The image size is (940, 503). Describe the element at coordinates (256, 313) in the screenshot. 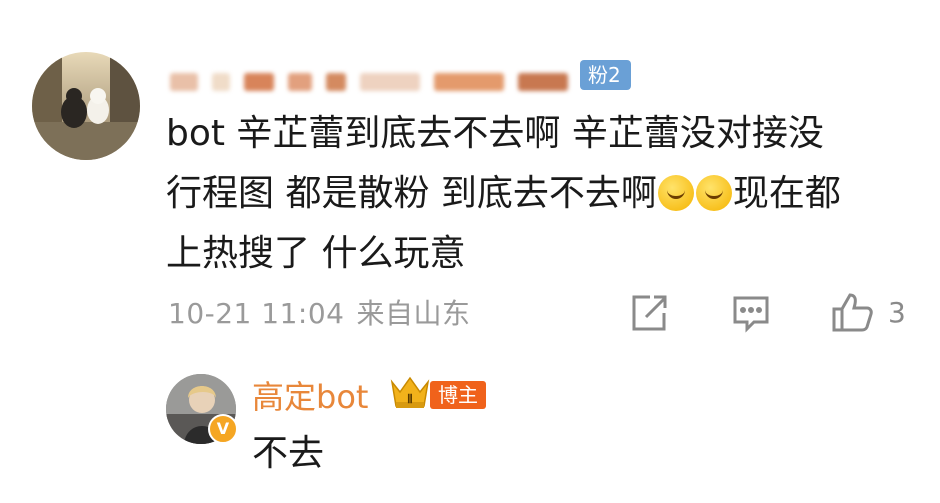

I see `comment-timestamp: 10-21 11:04` at that location.